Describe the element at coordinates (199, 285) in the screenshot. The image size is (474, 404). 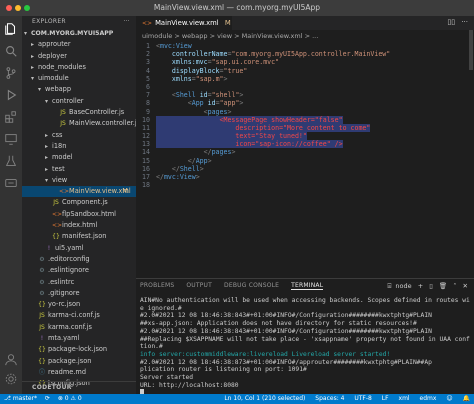
I see `panel-tab-output: OUTPUT` at that location.